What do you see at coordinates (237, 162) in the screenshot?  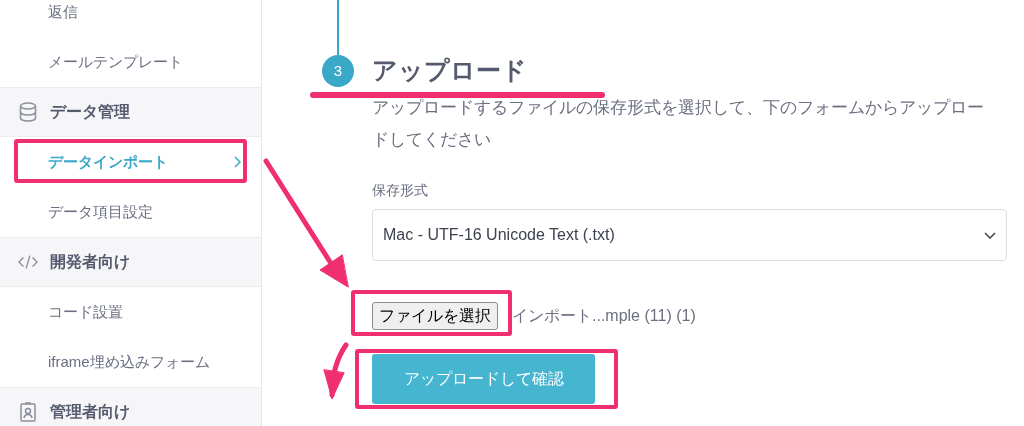 I see `chevron-right-icon` at bounding box center [237, 162].